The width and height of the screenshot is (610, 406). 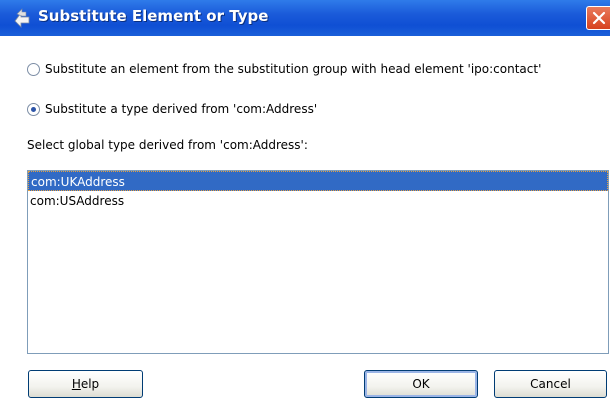 I want to click on list-item: com:USAddress, so click(x=318, y=201).